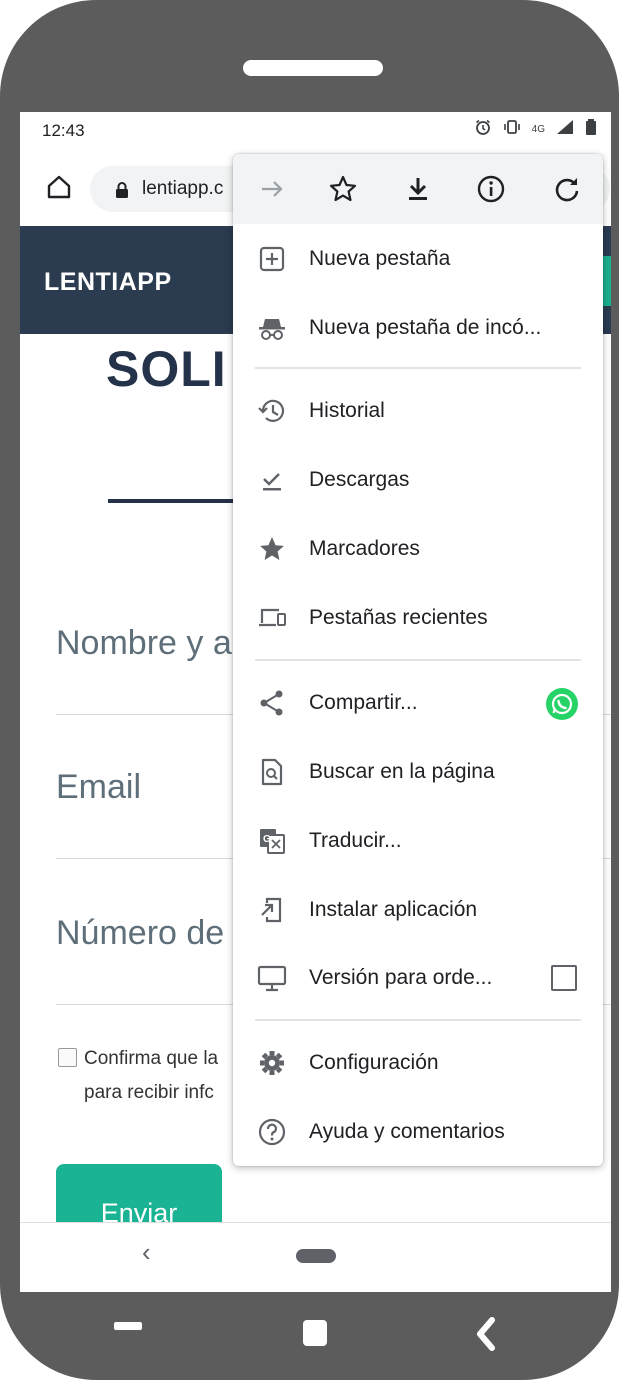 This screenshot has width=619, height=1380. I want to click on history-icon, so click(272, 411).